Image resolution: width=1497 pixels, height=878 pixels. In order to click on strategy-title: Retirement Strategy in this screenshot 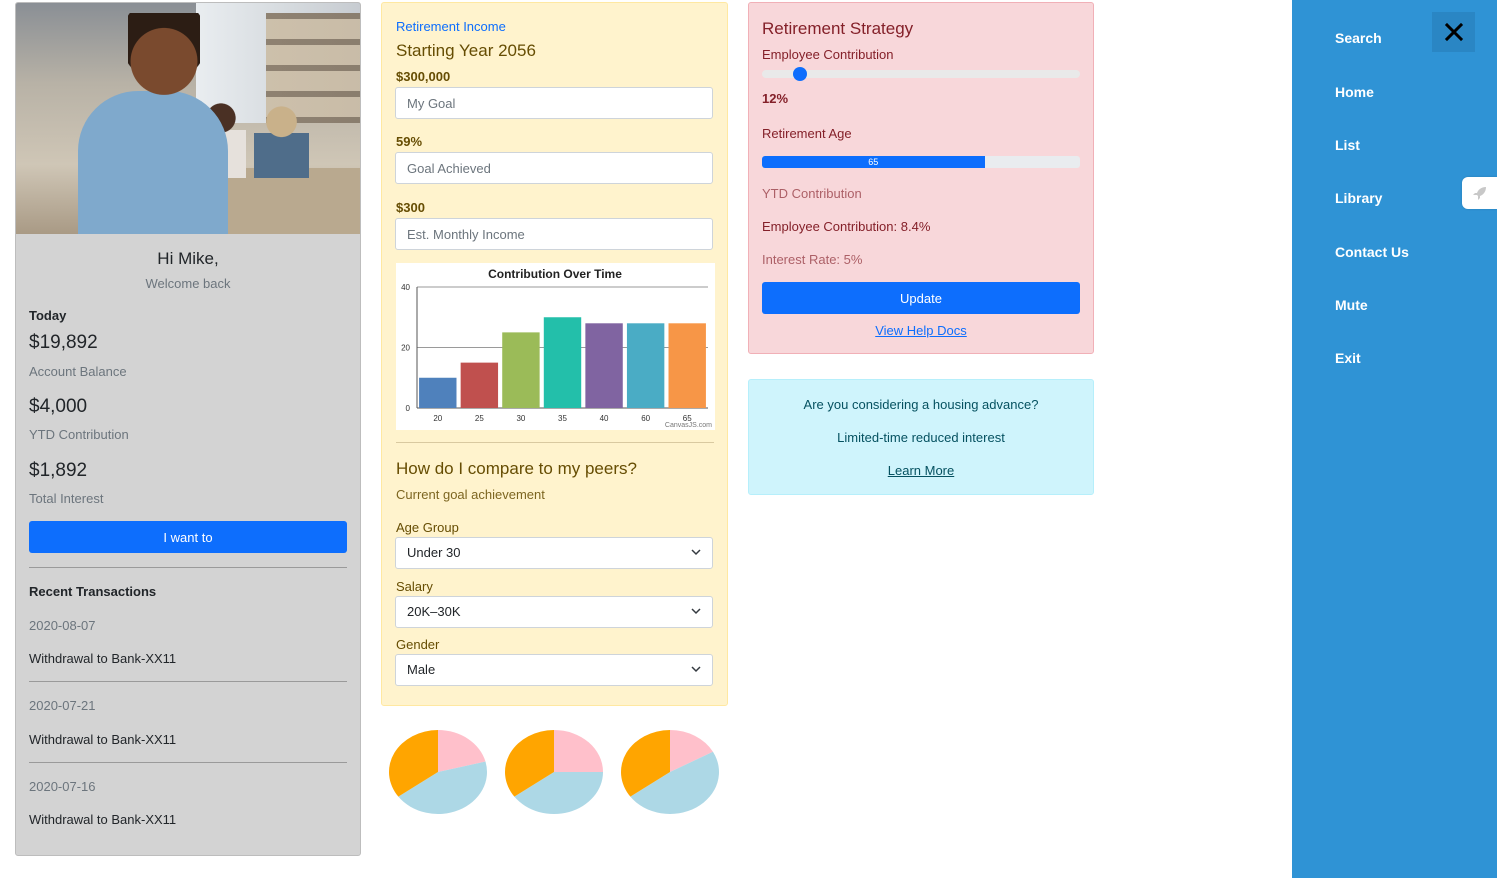, I will do `click(838, 28)`.